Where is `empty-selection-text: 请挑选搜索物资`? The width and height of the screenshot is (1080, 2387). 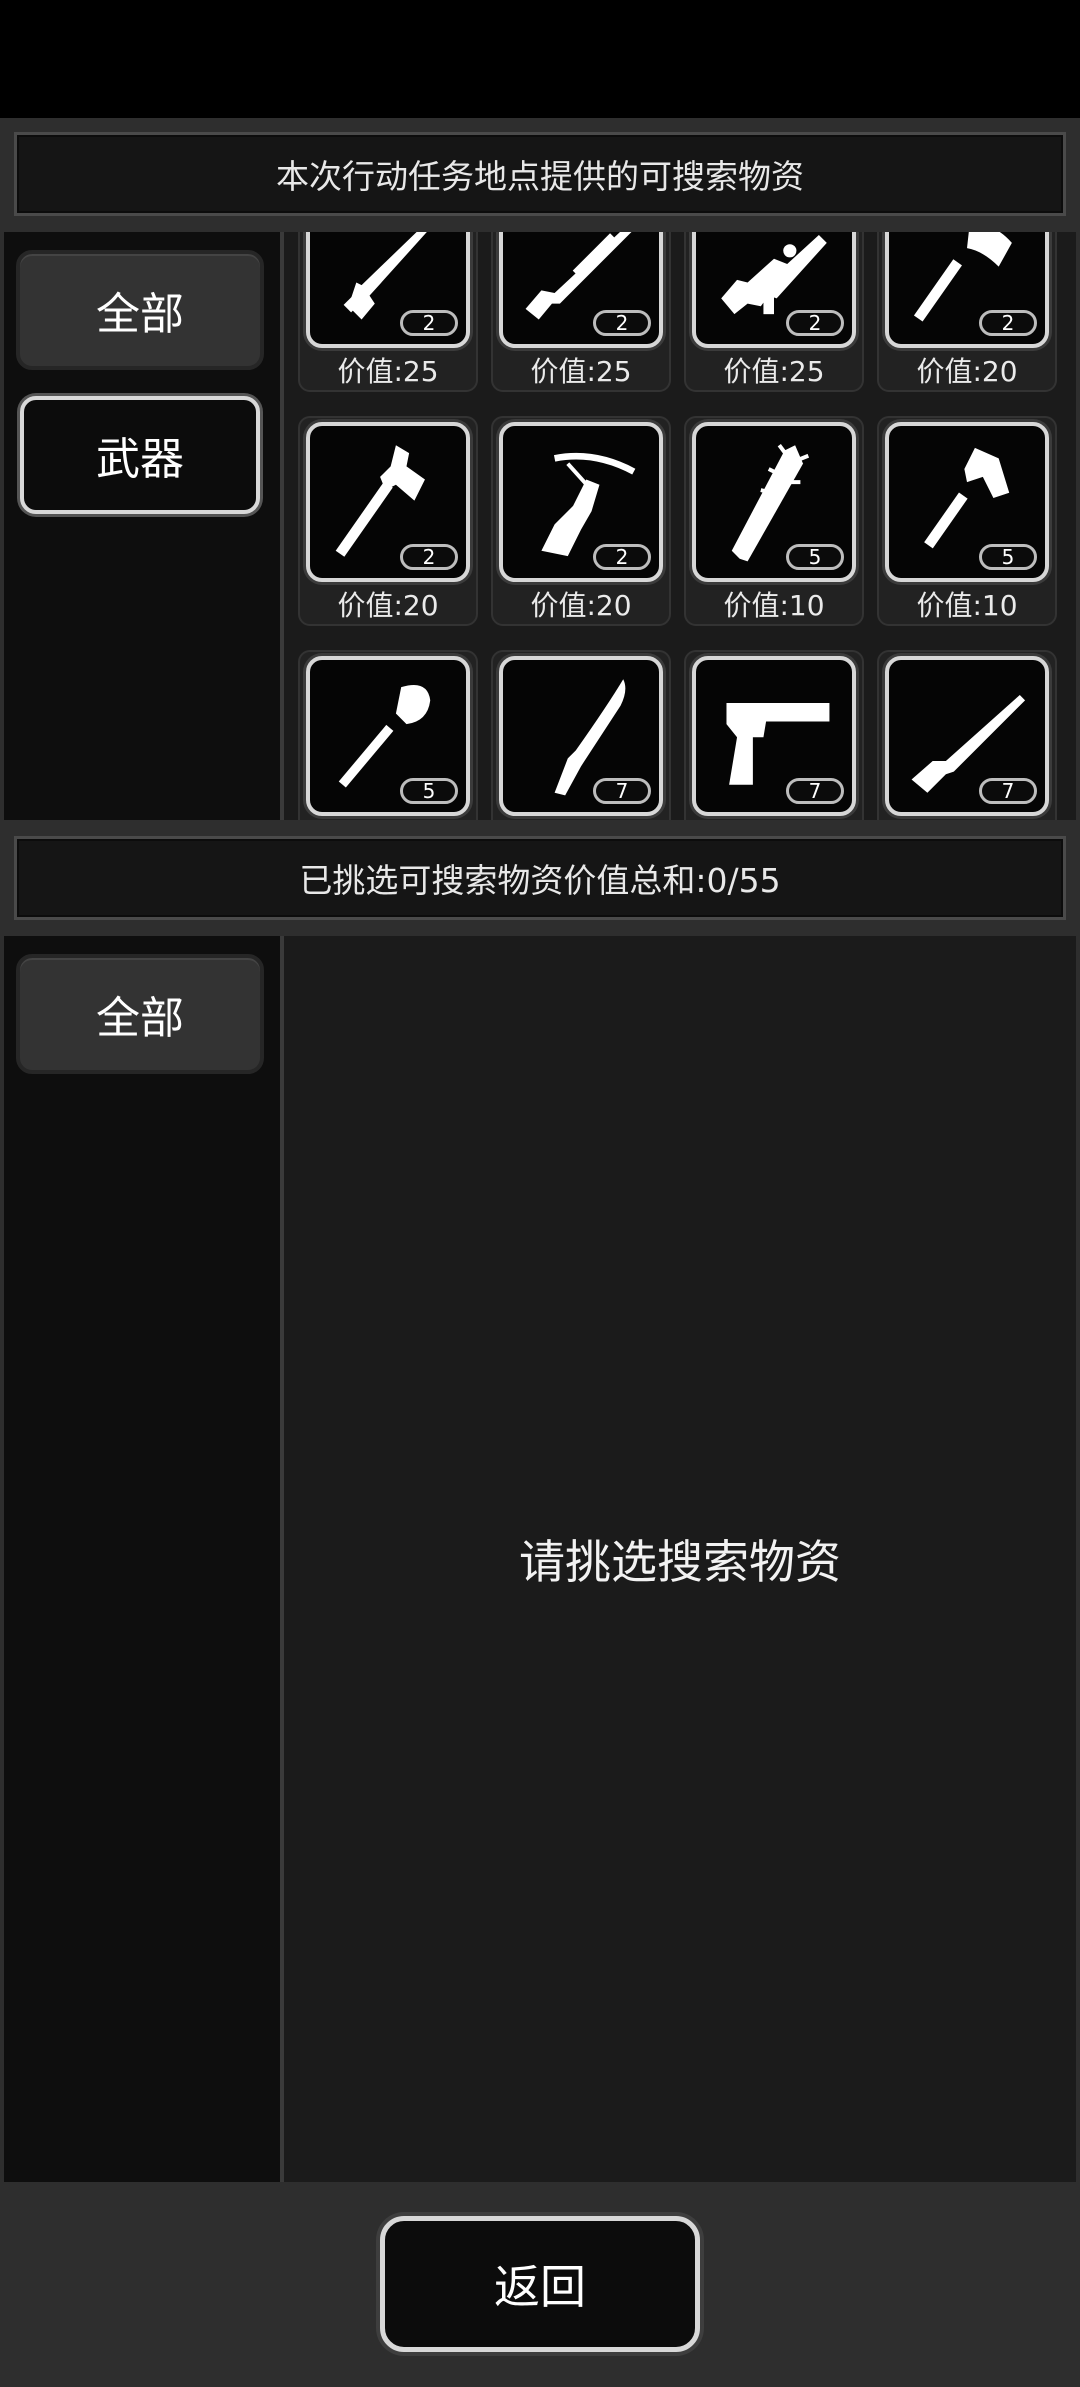
empty-selection-text: 请挑选搜索物资 is located at coordinates (680, 1562).